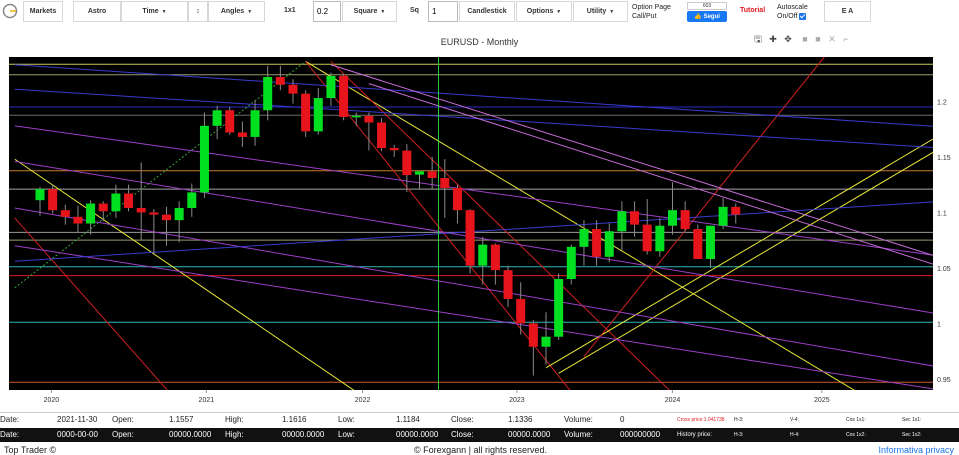  What do you see at coordinates (794, 420) in the screenshot?
I see `v4-label: V-4:` at bounding box center [794, 420].